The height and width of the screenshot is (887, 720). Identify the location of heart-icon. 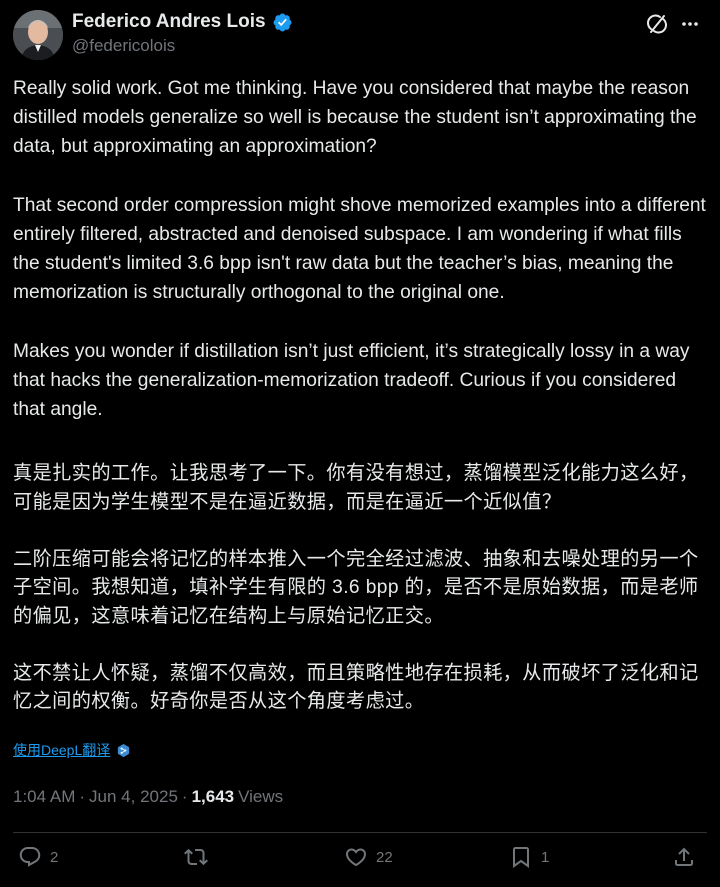
(356, 857).